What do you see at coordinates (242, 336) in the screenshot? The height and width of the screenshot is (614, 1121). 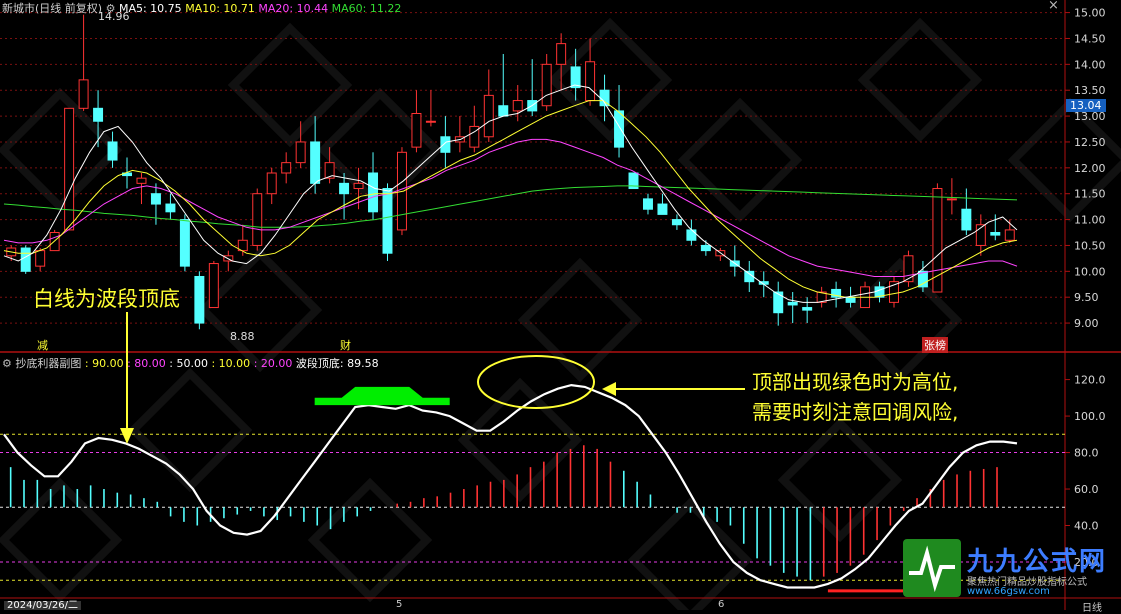 I see `low-price-label: 8.88` at bounding box center [242, 336].